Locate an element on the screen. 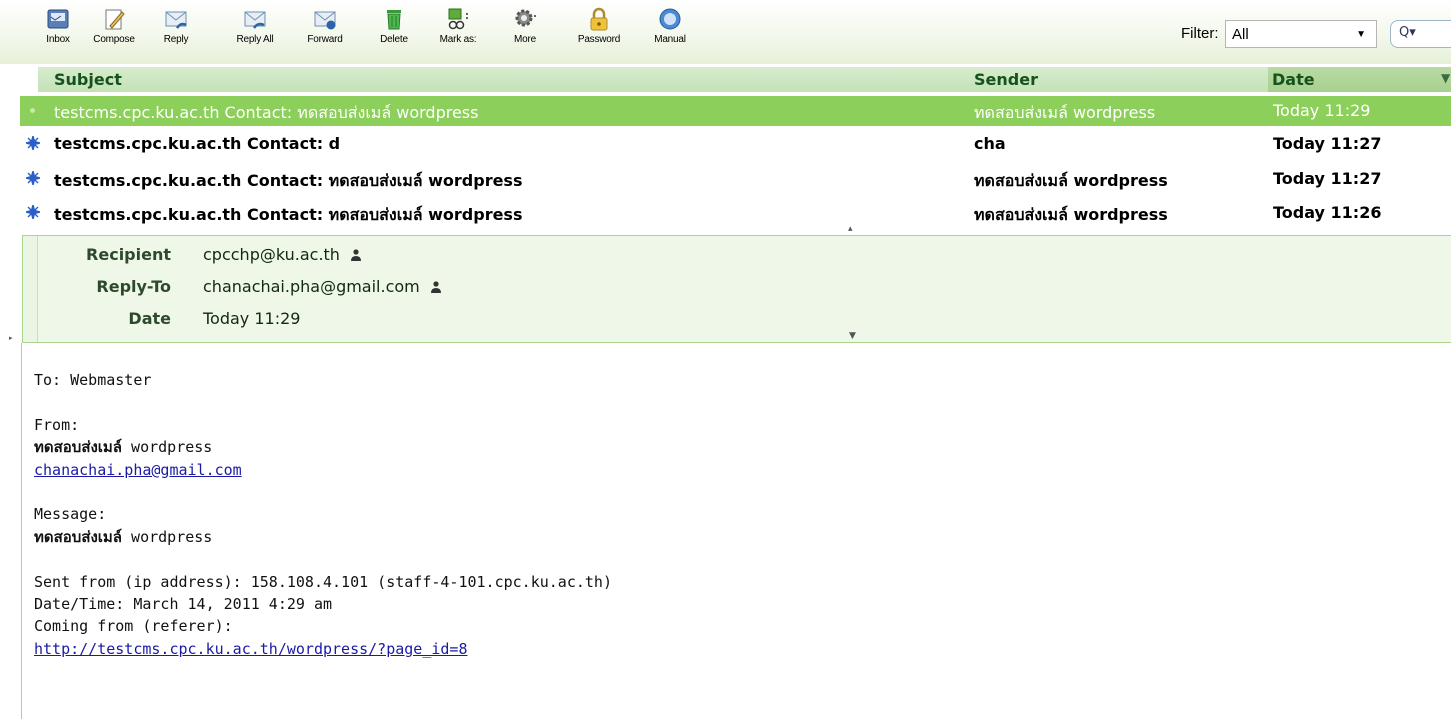 This screenshot has height=719, width=1451. message-list-header: Subject Sender Date ▼ is located at coordinates (744, 79).